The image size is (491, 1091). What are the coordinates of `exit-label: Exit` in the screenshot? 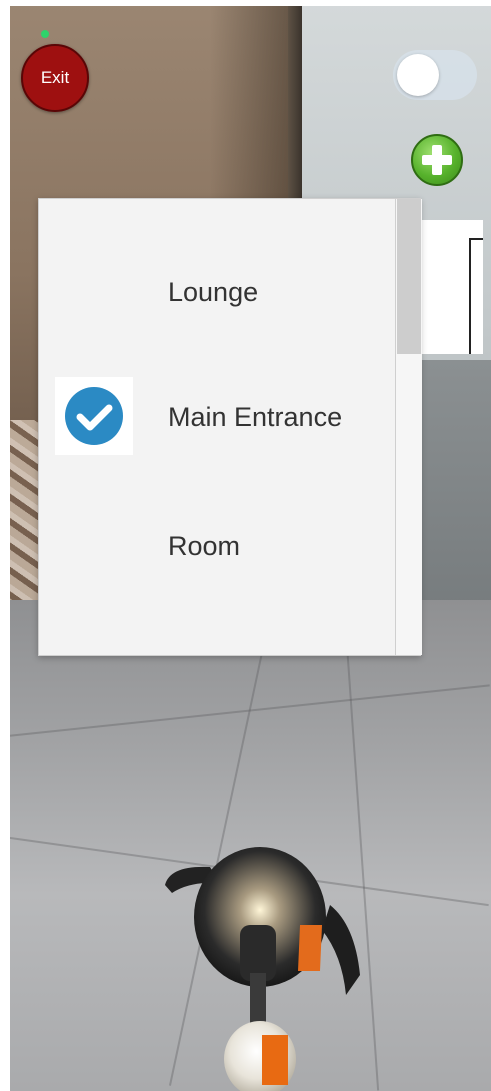 It's located at (55, 77).